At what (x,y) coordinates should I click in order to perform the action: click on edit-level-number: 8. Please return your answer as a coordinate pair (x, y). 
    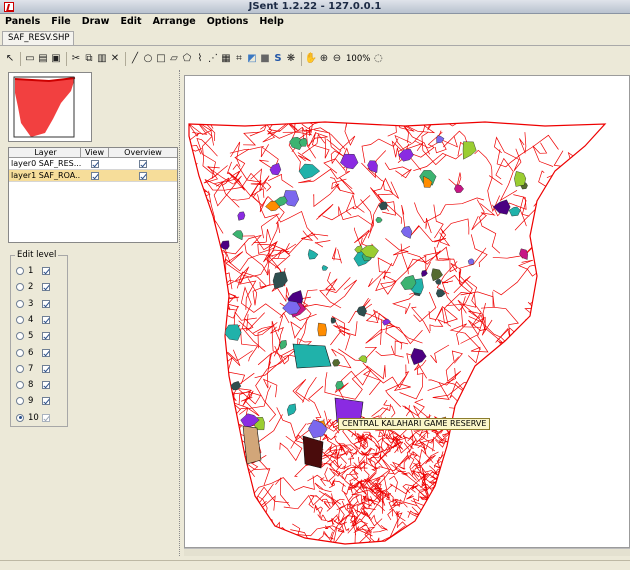
    Looking at the image, I should click on (31, 385).